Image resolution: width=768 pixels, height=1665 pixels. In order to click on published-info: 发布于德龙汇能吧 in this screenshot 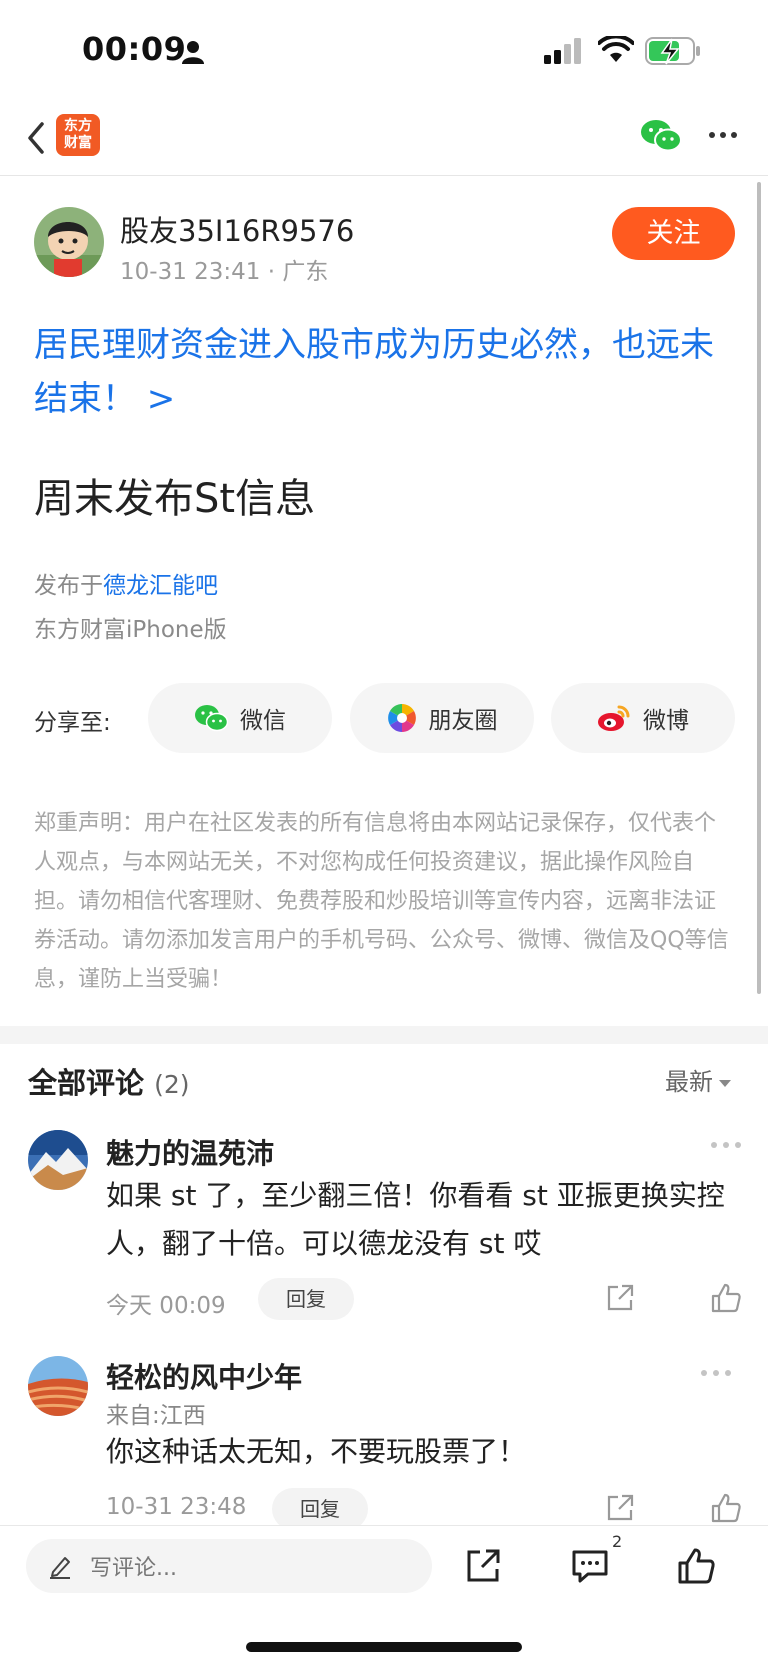, I will do `click(126, 583)`.